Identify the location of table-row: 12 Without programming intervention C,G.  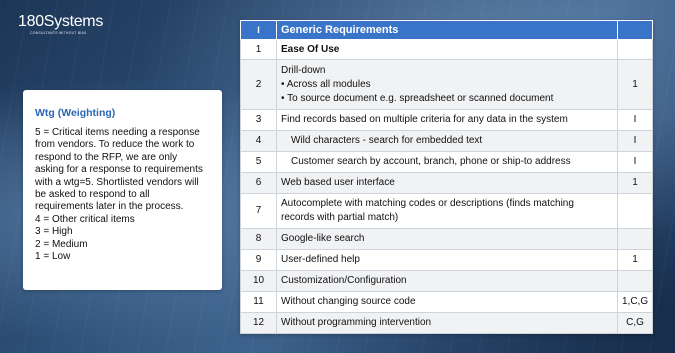
(446, 323).